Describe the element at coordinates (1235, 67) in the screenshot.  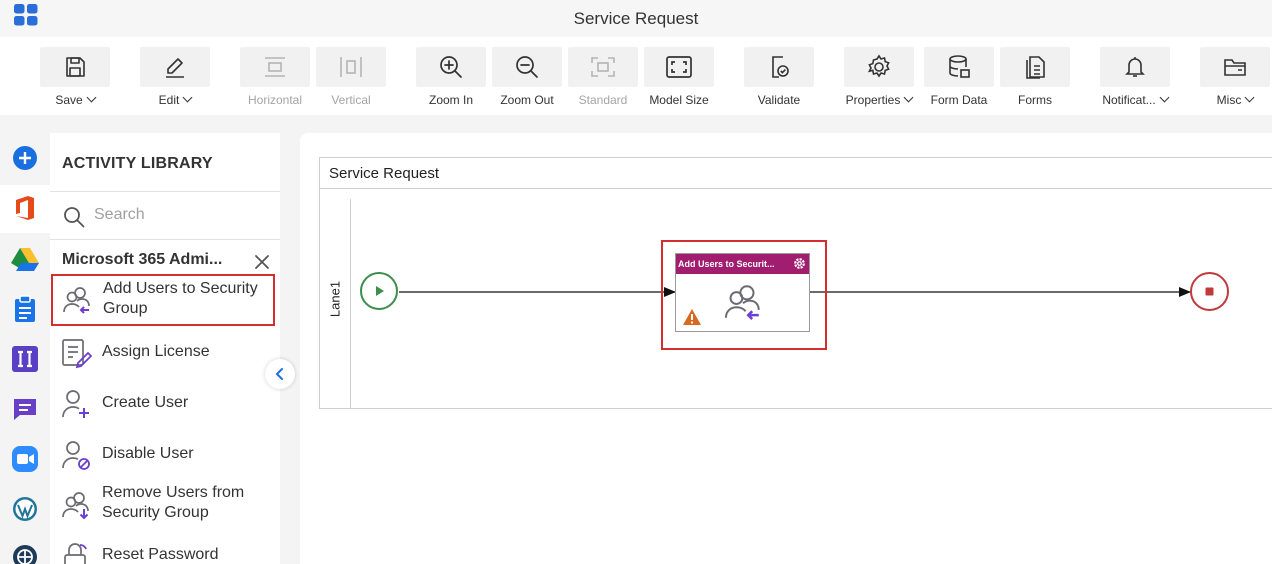
I see `folder-icon` at that location.